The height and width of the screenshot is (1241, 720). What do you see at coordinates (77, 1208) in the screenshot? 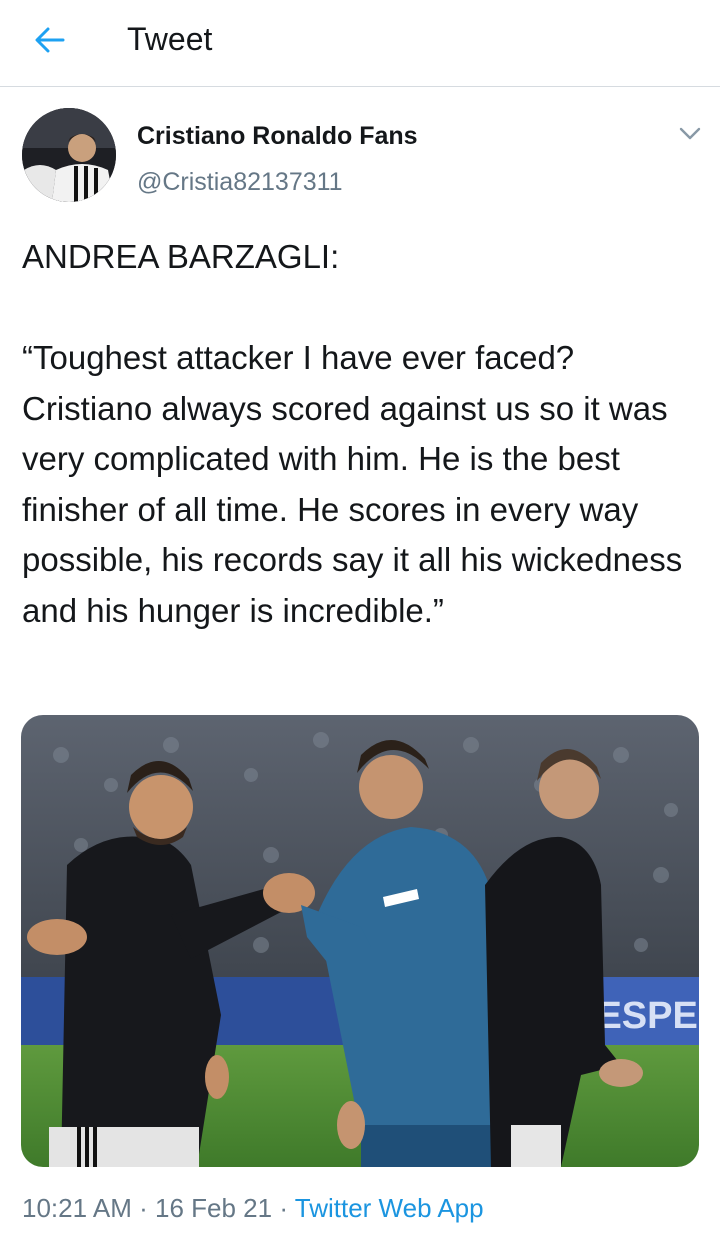
I see `tweet-time: 10:21 AM` at bounding box center [77, 1208].